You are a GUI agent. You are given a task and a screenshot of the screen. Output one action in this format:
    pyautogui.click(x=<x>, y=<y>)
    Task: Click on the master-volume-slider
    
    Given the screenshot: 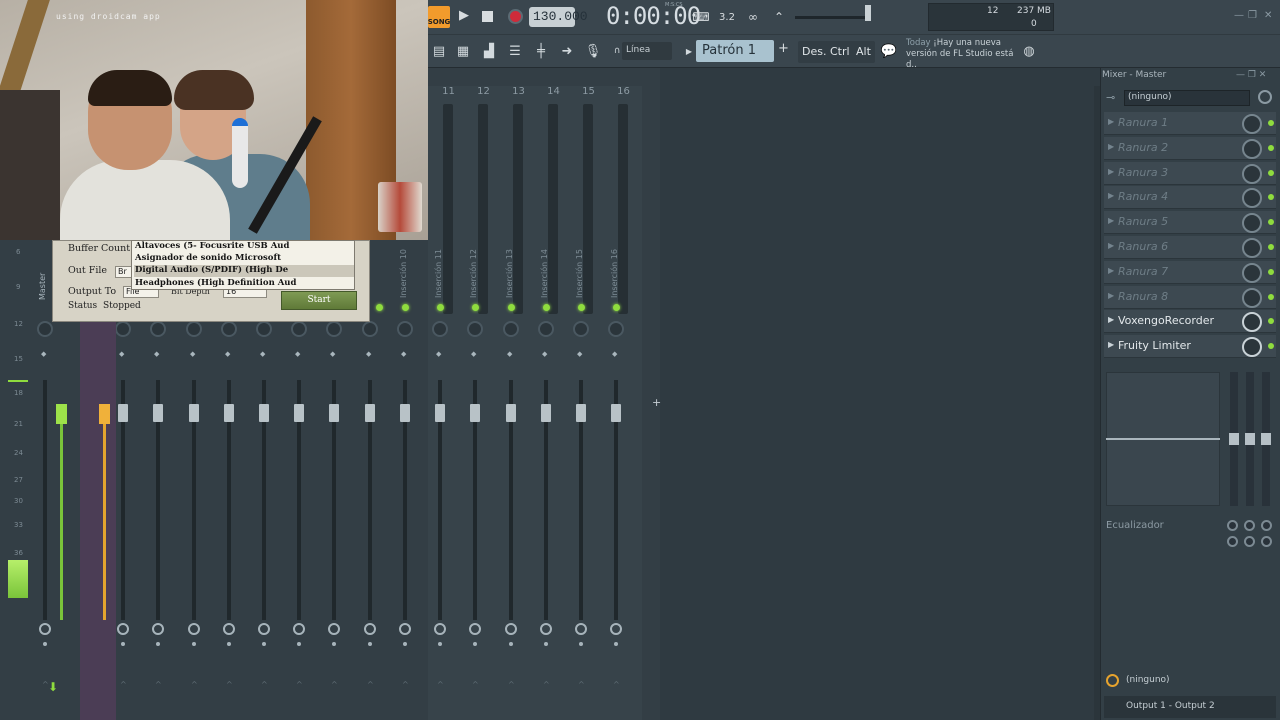 What is the action you would take?
    pyautogui.click(x=833, y=17)
    